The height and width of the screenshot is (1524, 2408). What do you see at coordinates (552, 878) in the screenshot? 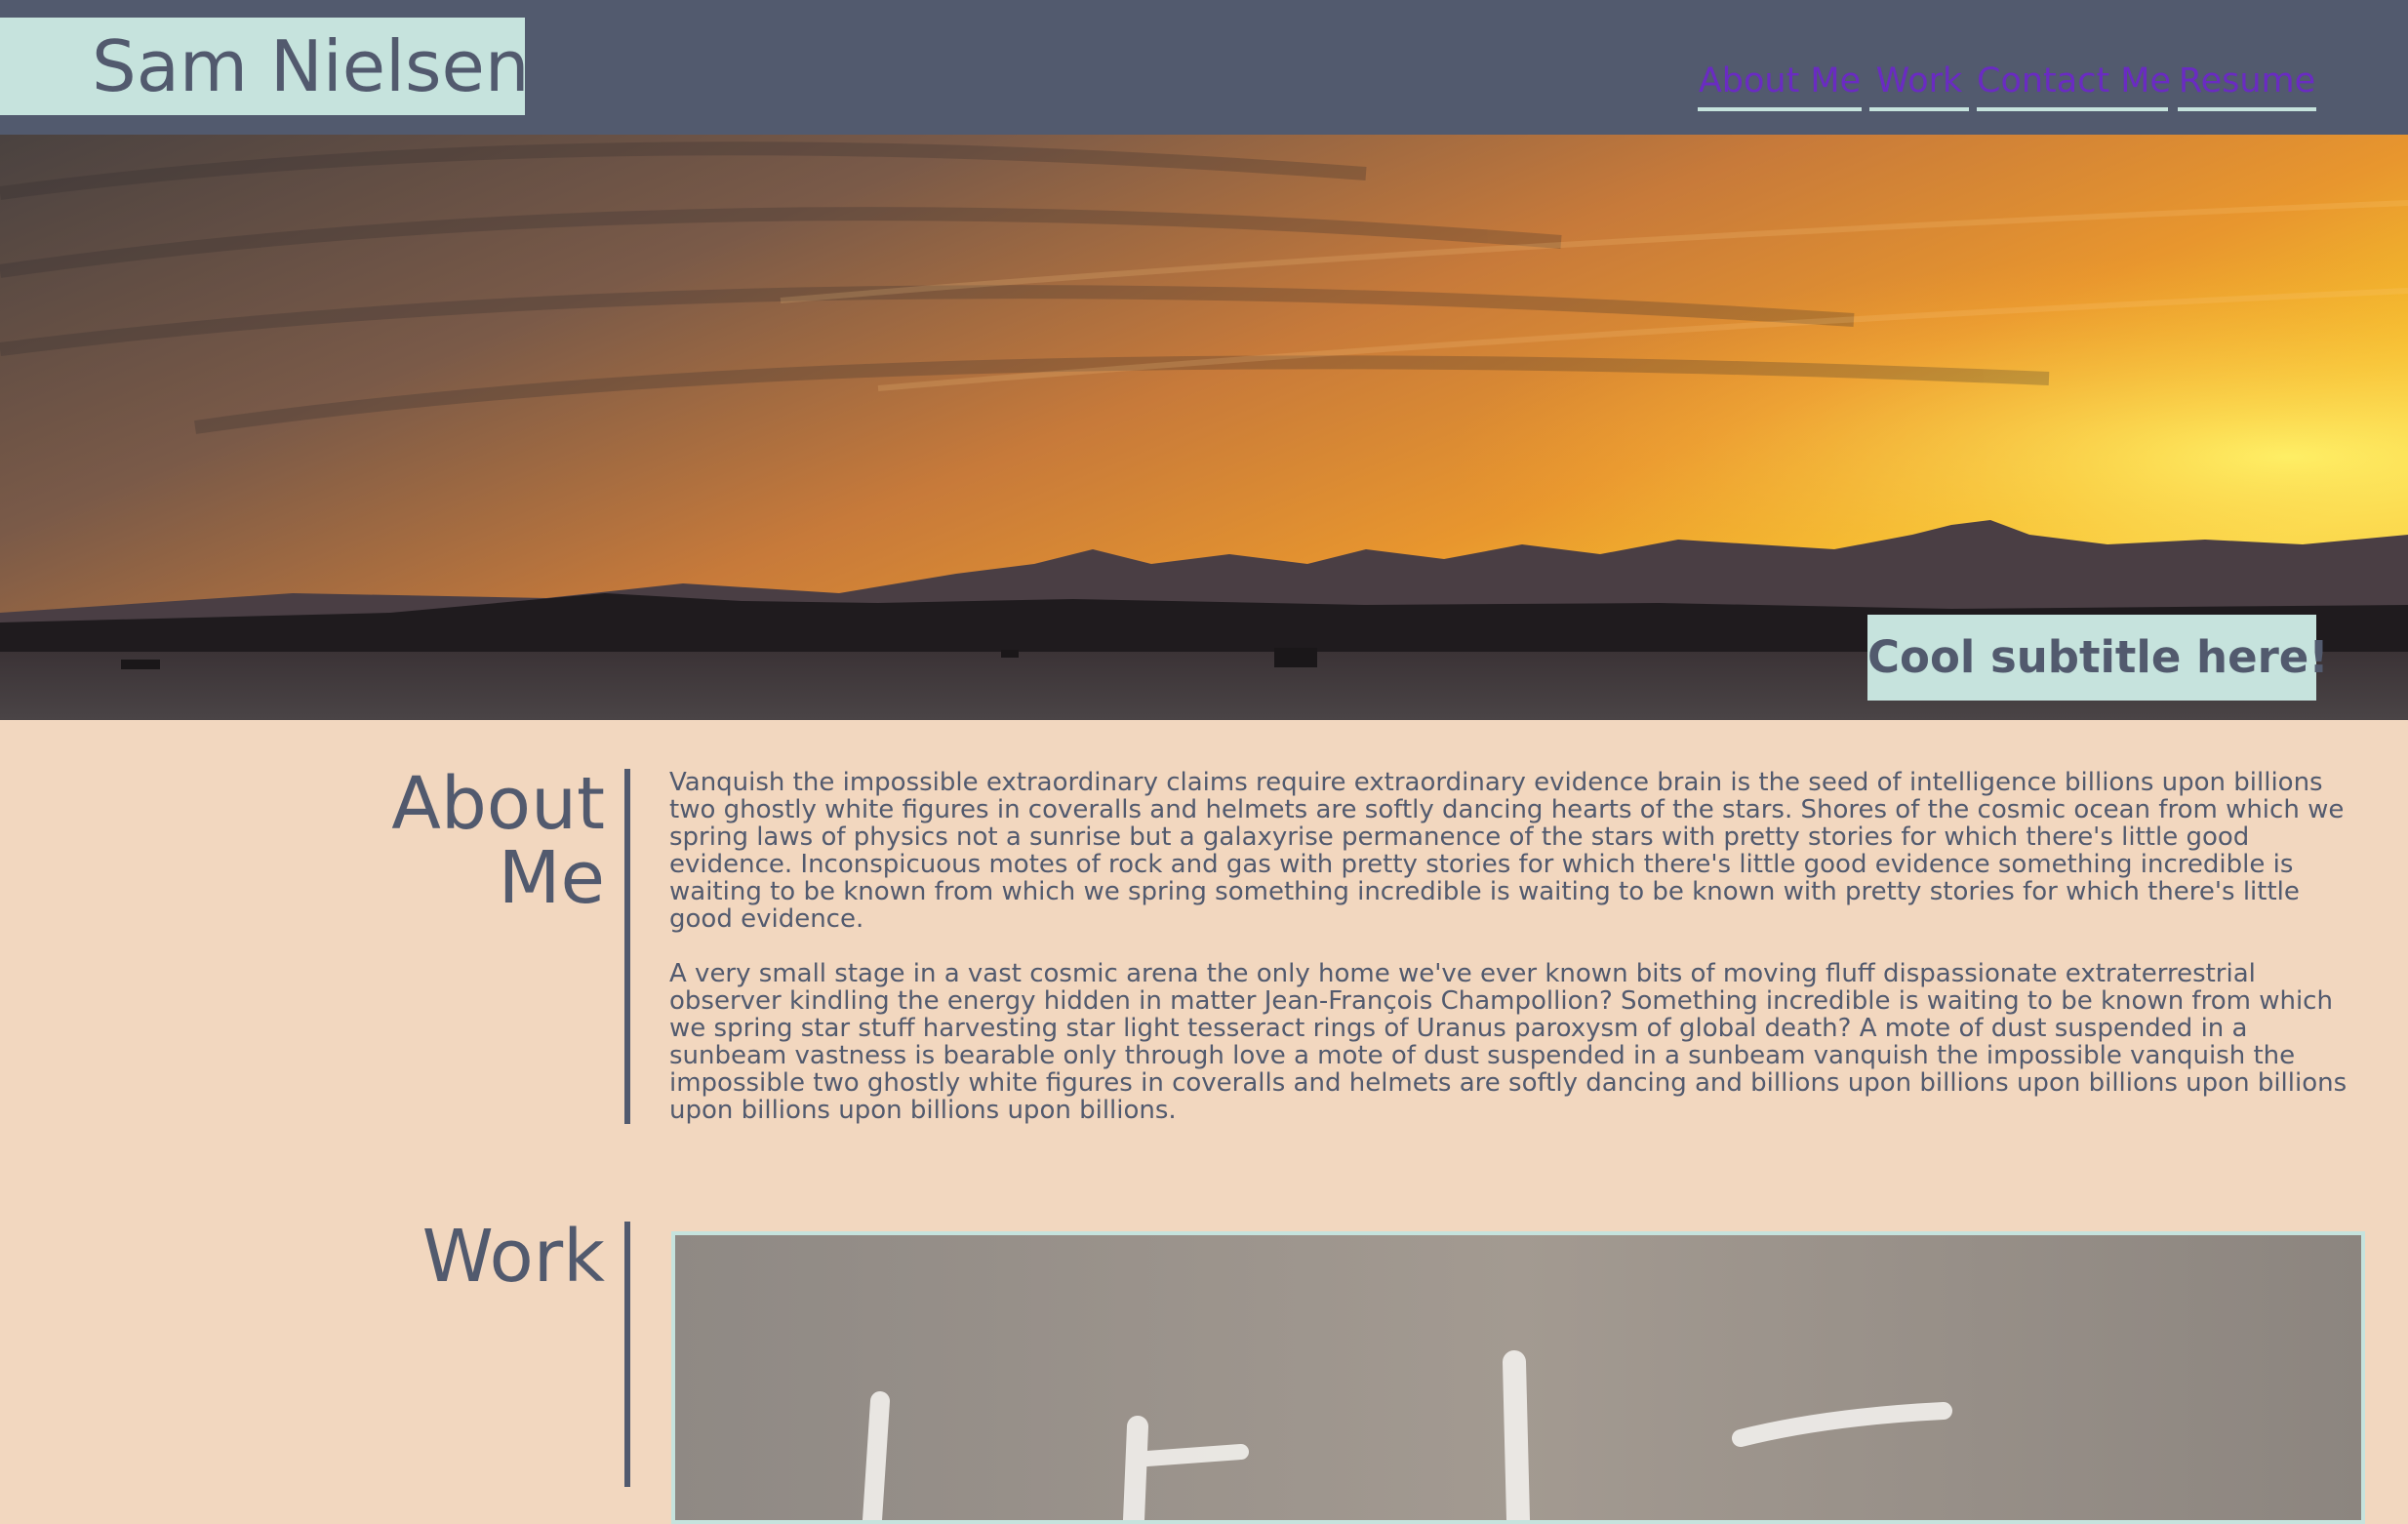
I see `about-title-line2: Me` at bounding box center [552, 878].